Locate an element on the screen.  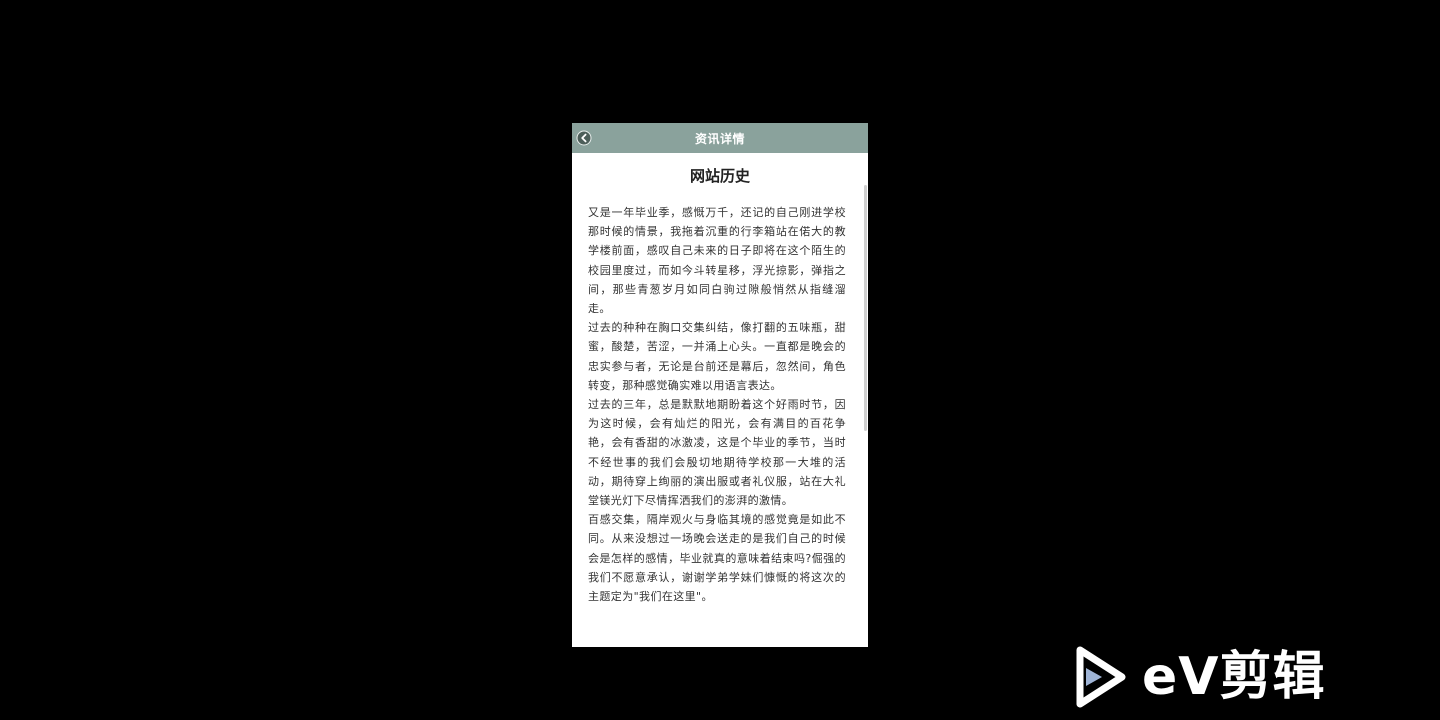
watermark-text: eV剪辑 is located at coordinates (1234, 677).